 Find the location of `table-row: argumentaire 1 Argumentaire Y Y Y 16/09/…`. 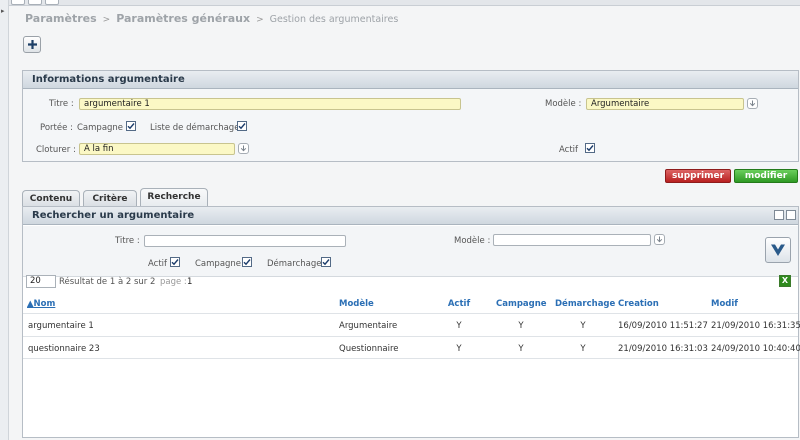

table-row: argumentaire 1 Argumentaire Y Y Y 16/09/… is located at coordinates (411, 324).